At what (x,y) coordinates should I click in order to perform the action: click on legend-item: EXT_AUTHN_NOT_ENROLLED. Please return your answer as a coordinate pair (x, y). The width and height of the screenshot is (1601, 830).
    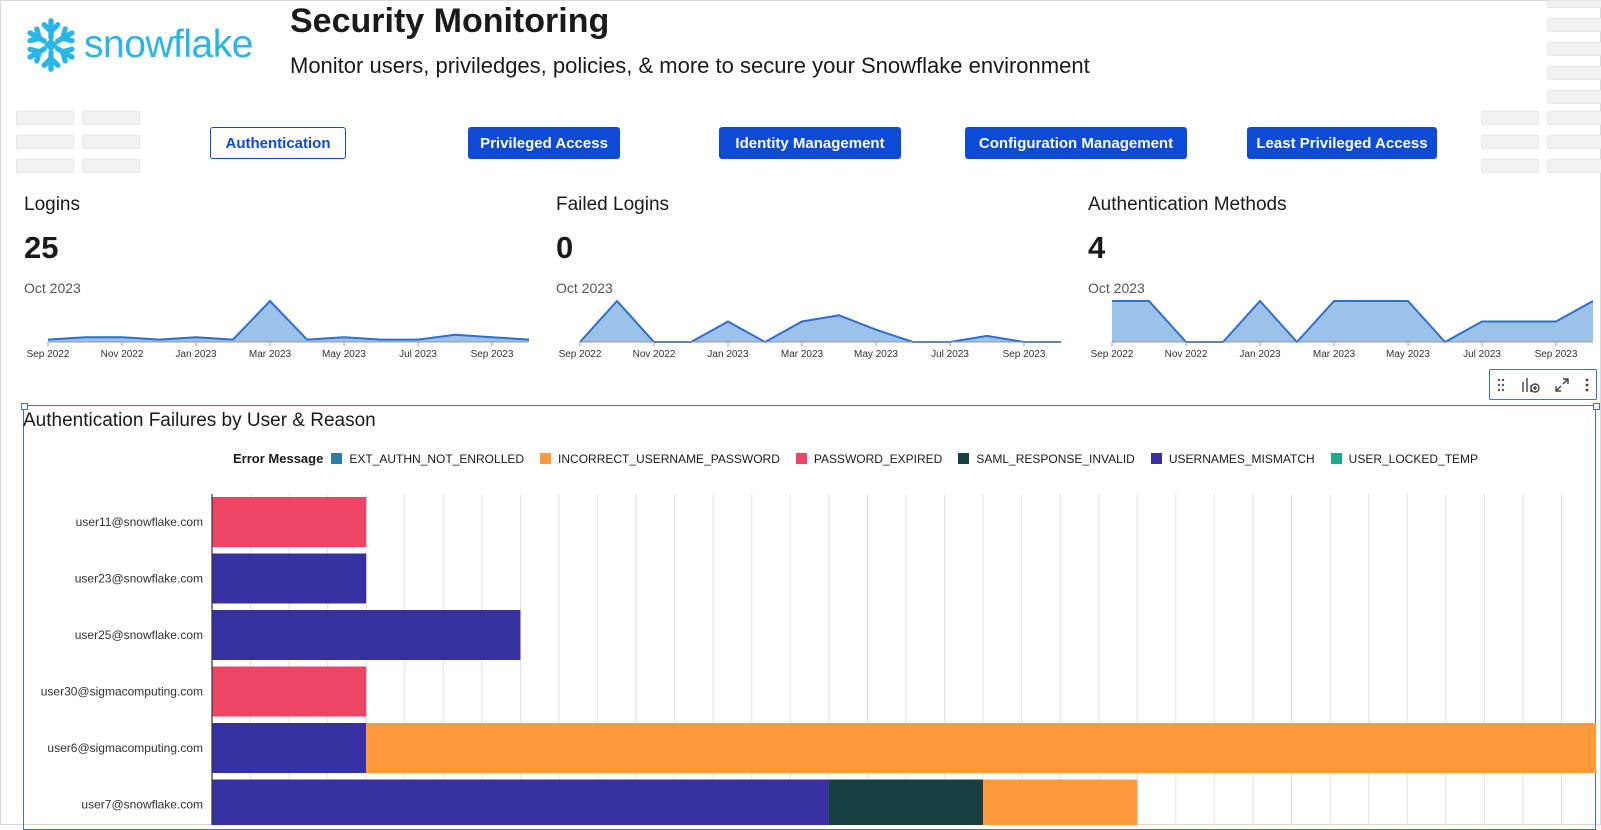
    Looking at the image, I should click on (427, 459).